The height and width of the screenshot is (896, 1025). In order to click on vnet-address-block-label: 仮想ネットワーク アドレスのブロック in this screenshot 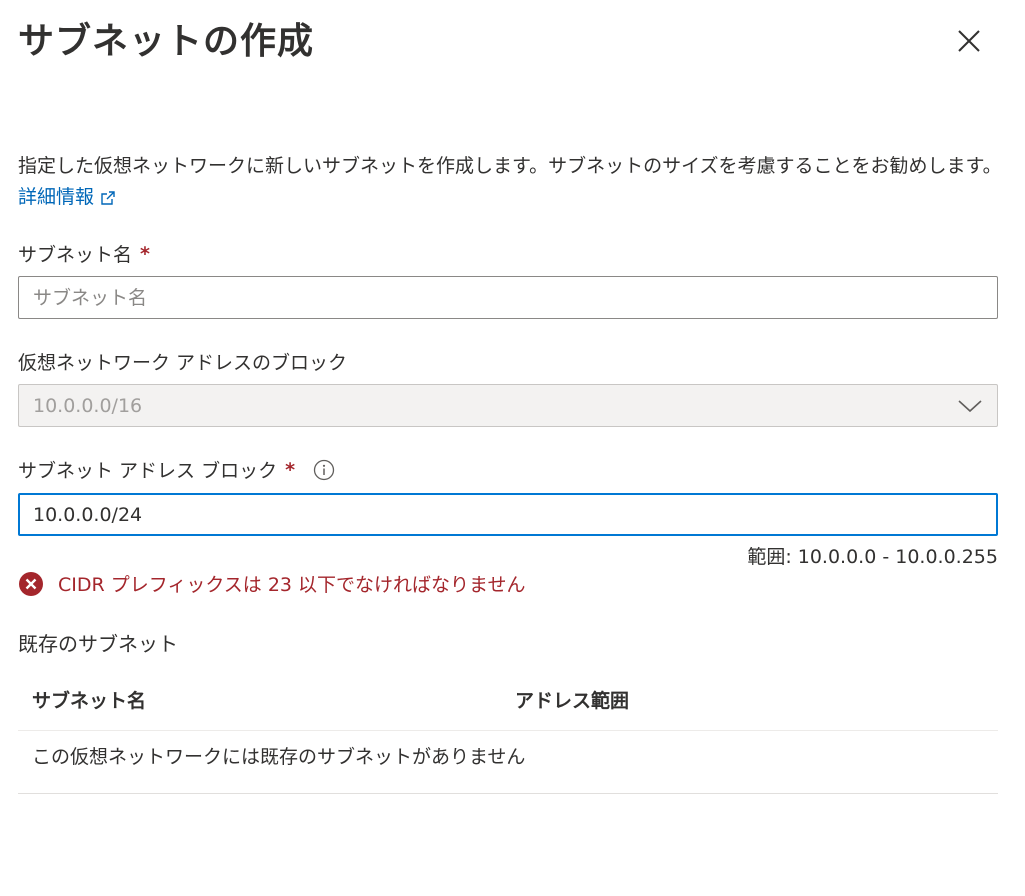, I will do `click(182, 361)`.